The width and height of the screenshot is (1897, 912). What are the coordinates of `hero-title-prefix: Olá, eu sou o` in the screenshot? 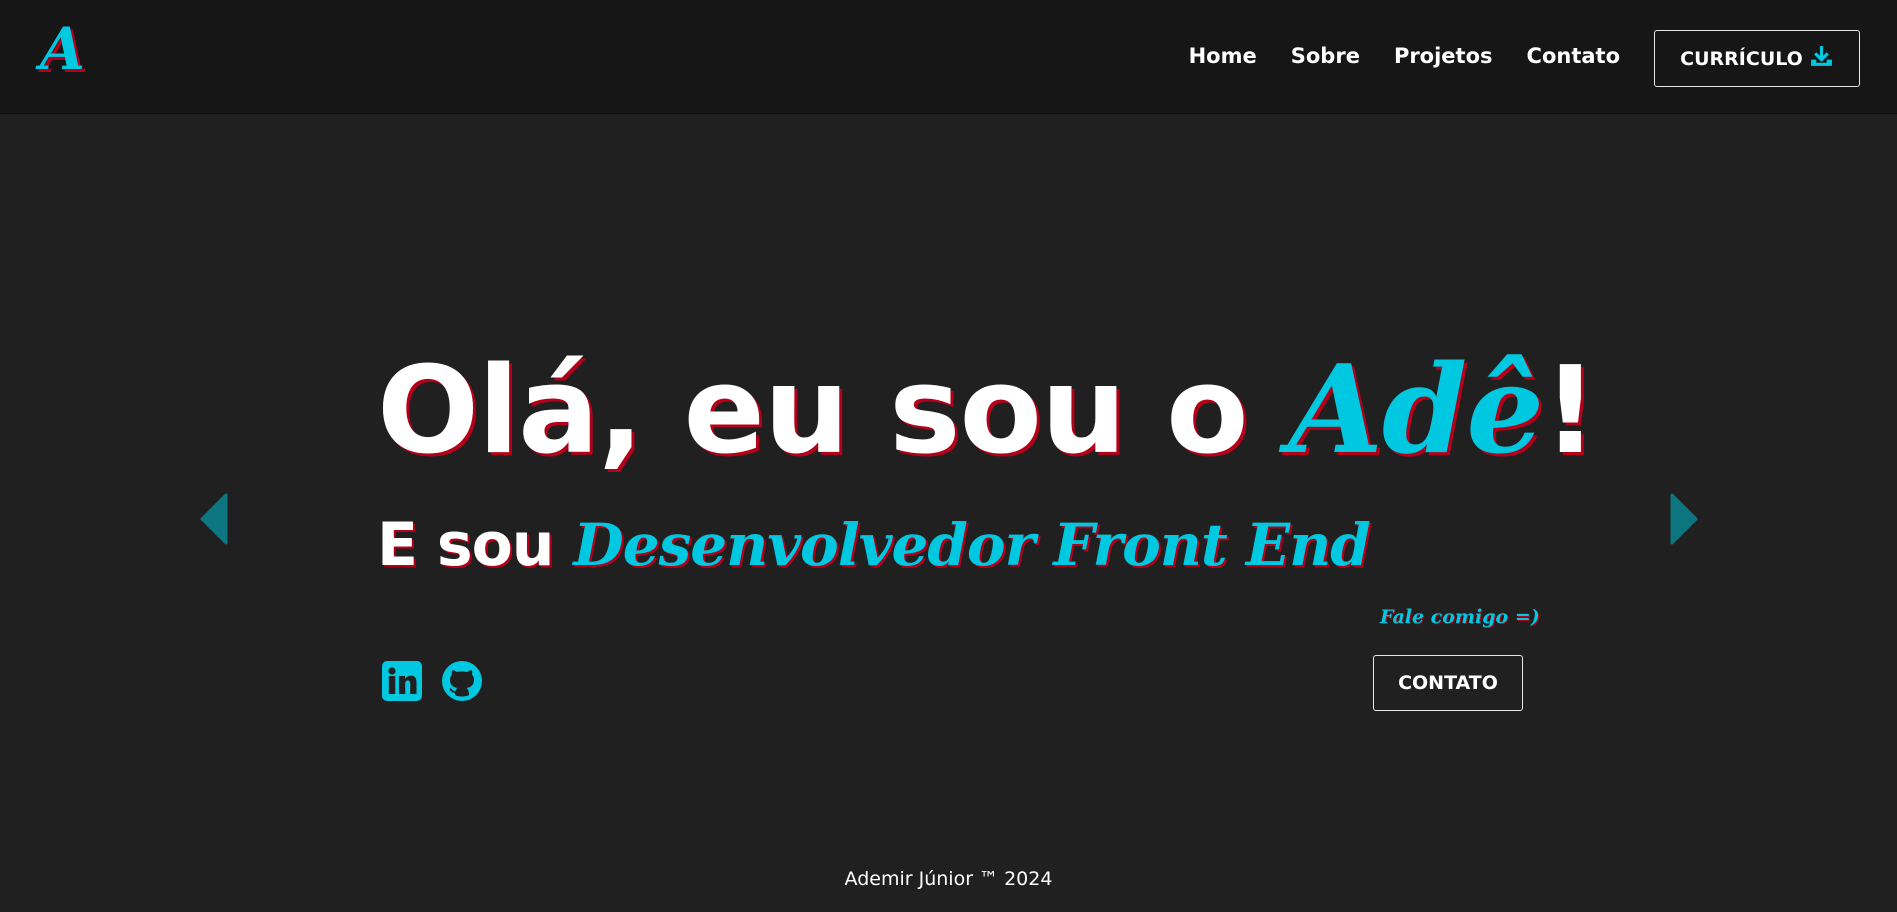 It's located at (833, 411).